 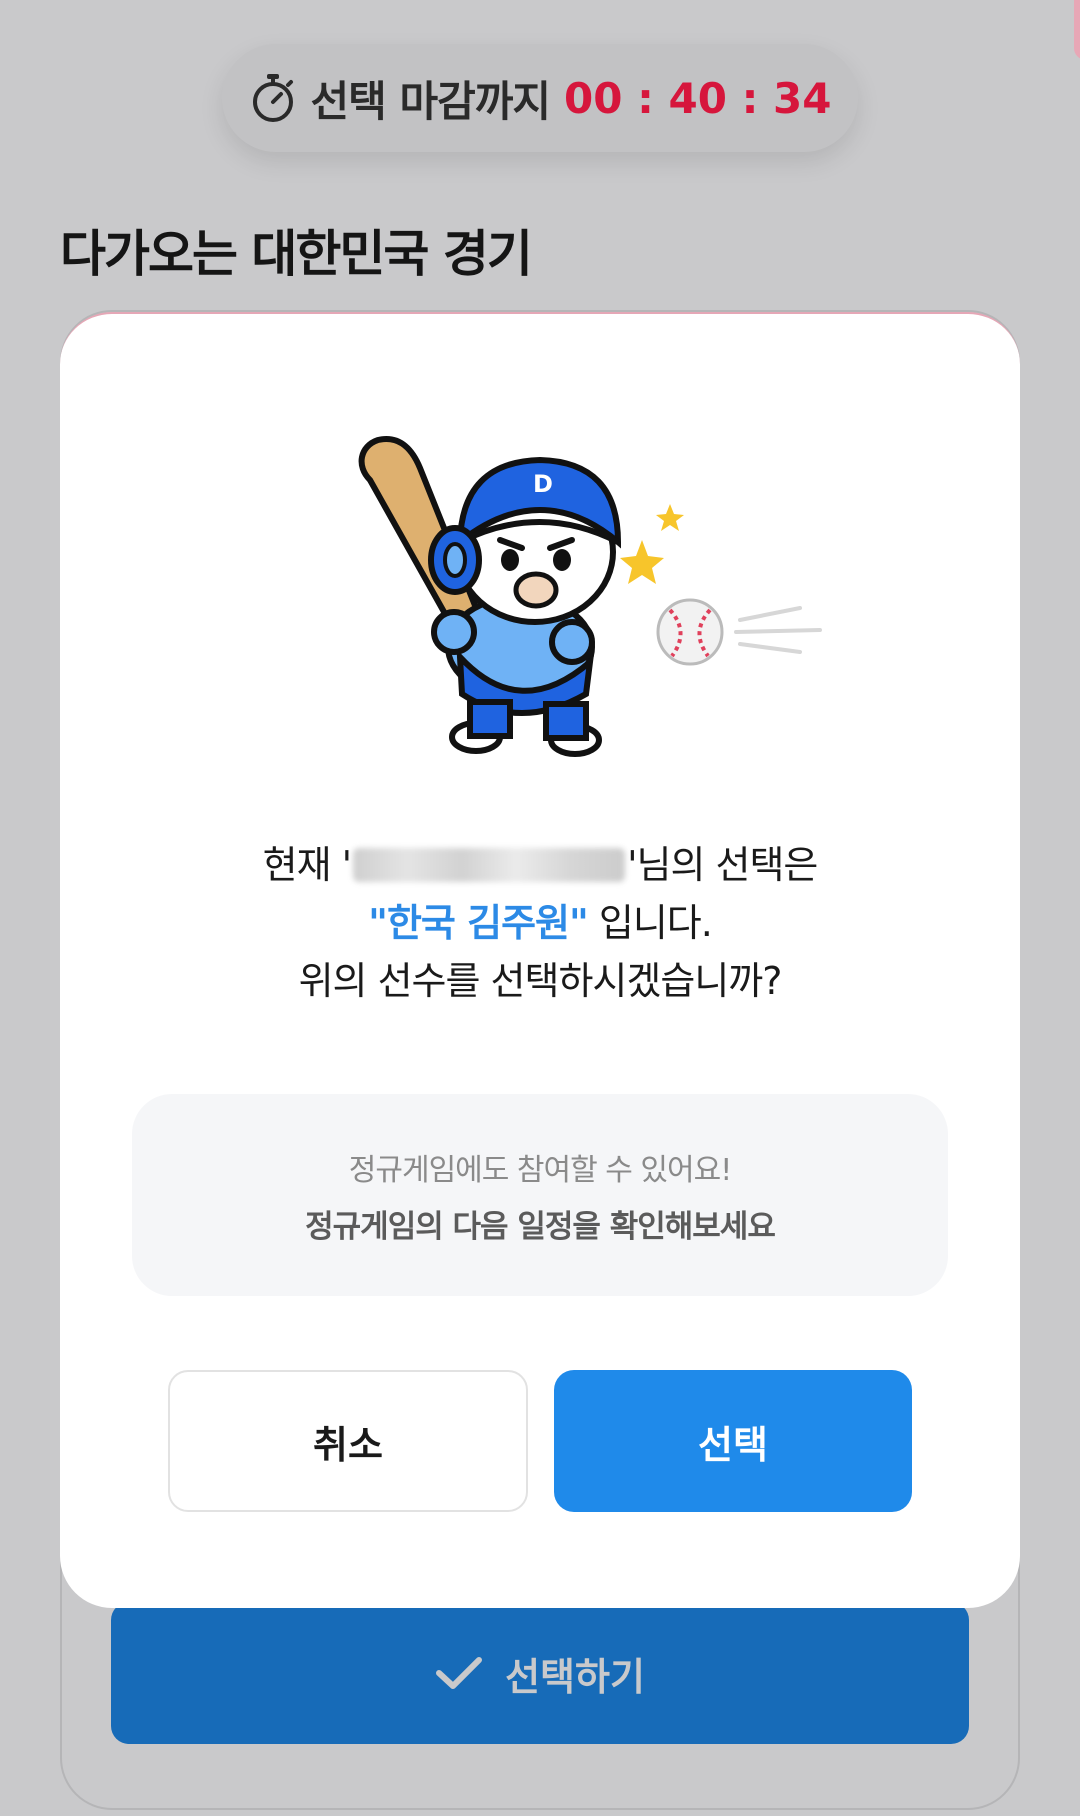 What do you see at coordinates (575, 1676) in the screenshot?
I see `select-action-label: 선택하기` at bounding box center [575, 1676].